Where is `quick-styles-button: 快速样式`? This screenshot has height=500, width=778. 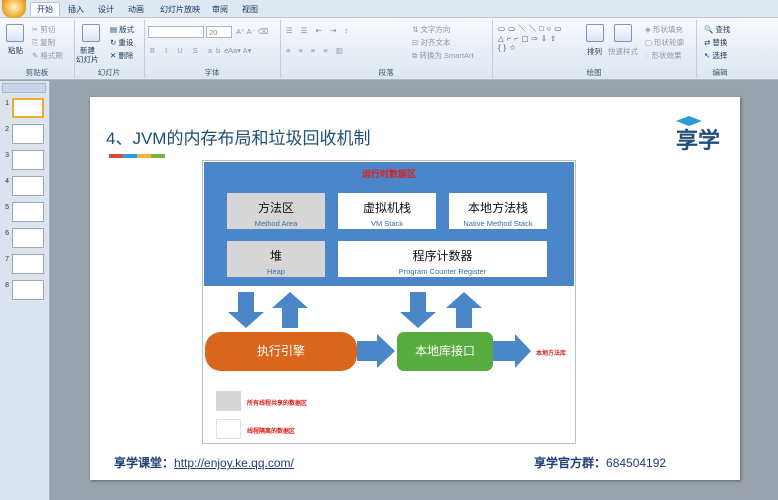 quick-styles-button: 快速样式 is located at coordinates (623, 51).